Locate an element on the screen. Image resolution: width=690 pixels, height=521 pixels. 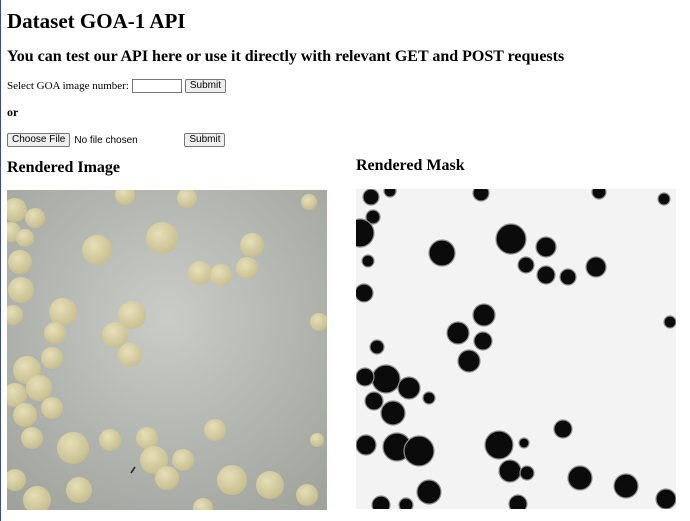
upload-submit-button: Submit is located at coordinates (205, 140).